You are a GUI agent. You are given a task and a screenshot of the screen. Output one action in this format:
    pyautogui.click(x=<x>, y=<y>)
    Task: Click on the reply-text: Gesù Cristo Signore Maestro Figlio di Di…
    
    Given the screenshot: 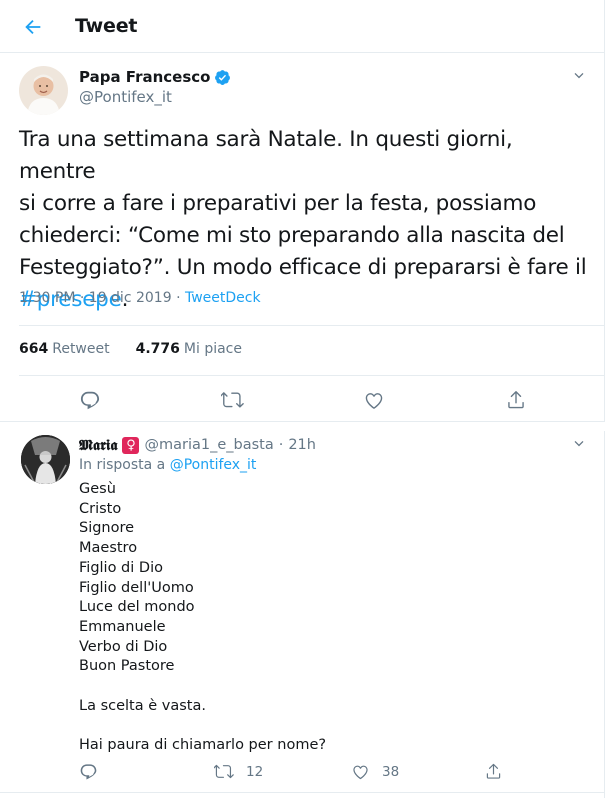 What is the action you would take?
    pyautogui.click(x=202, y=618)
    